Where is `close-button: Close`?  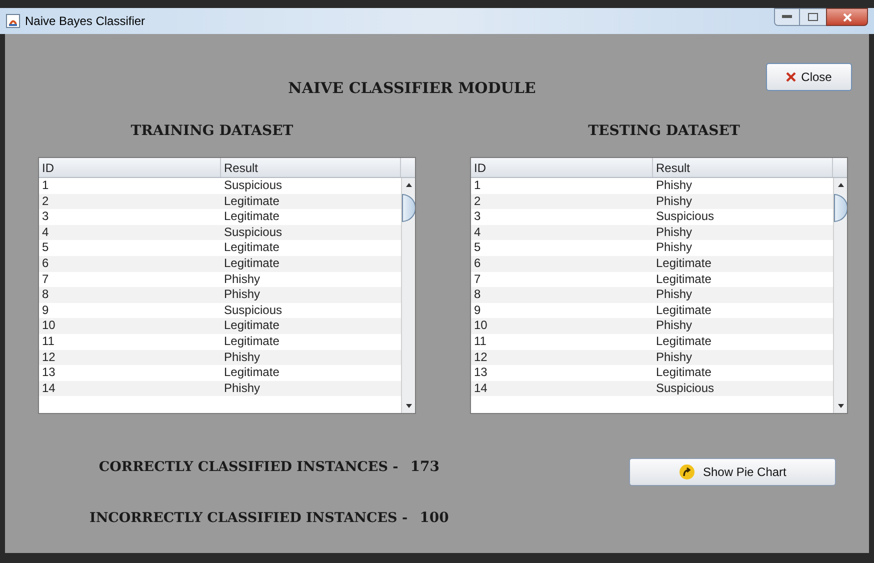
close-button: Close is located at coordinates (809, 77).